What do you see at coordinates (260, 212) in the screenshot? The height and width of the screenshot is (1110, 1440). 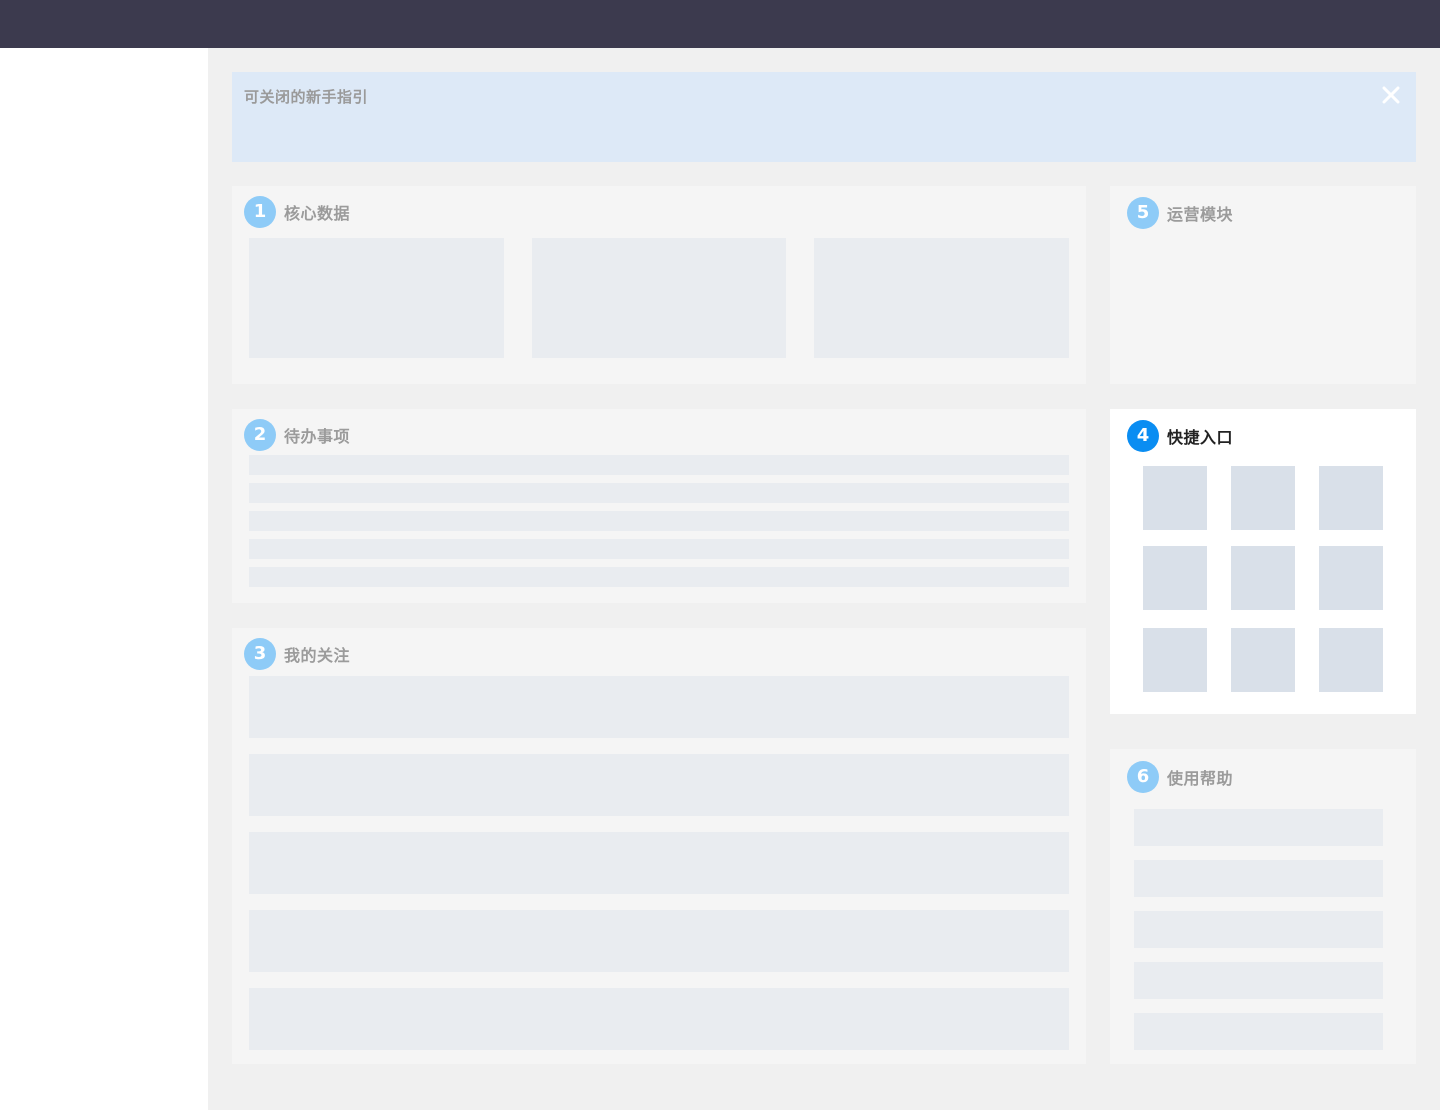 I see `step-badge: 1` at bounding box center [260, 212].